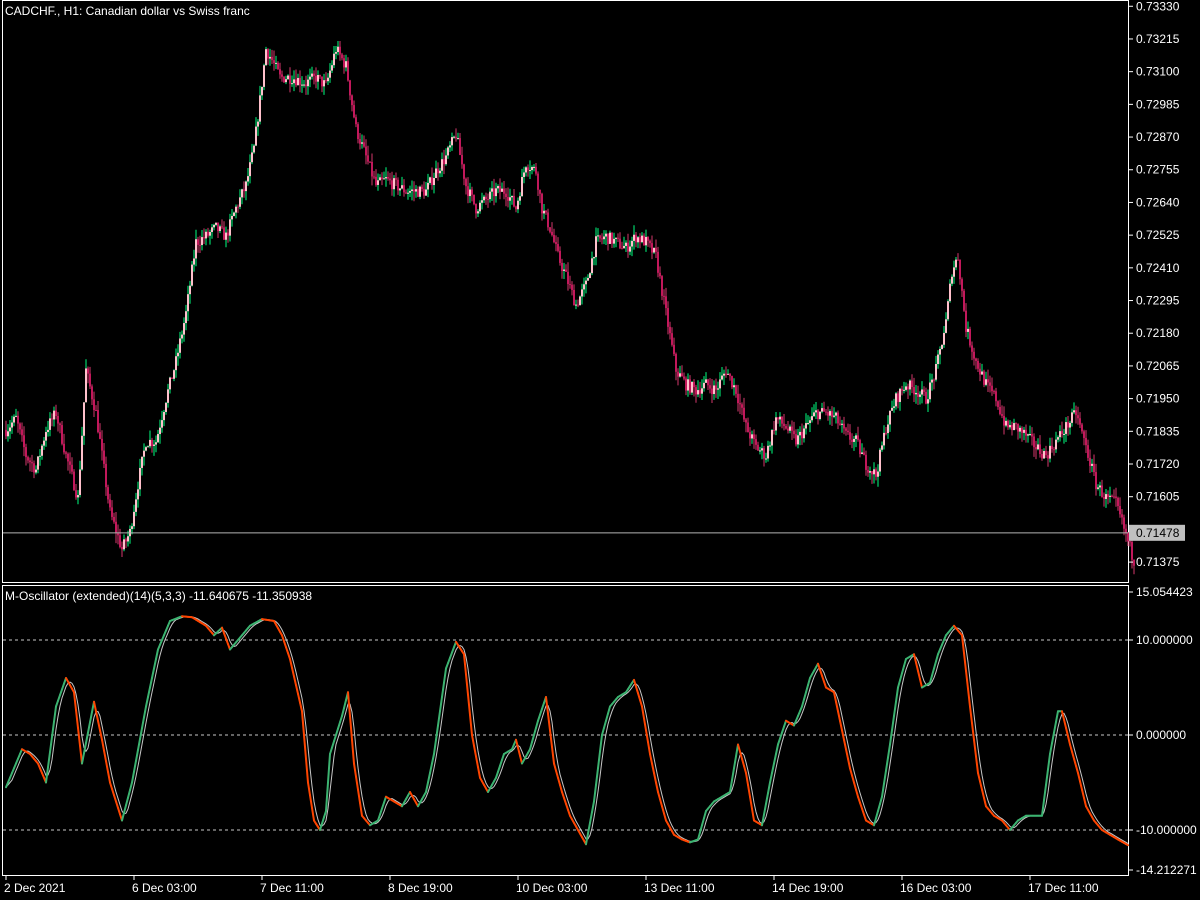  What do you see at coordinates (1158, 464) in the screenshot?
I see `price-y-tick-label: 0.71720` at bounding box center [1158, 464].